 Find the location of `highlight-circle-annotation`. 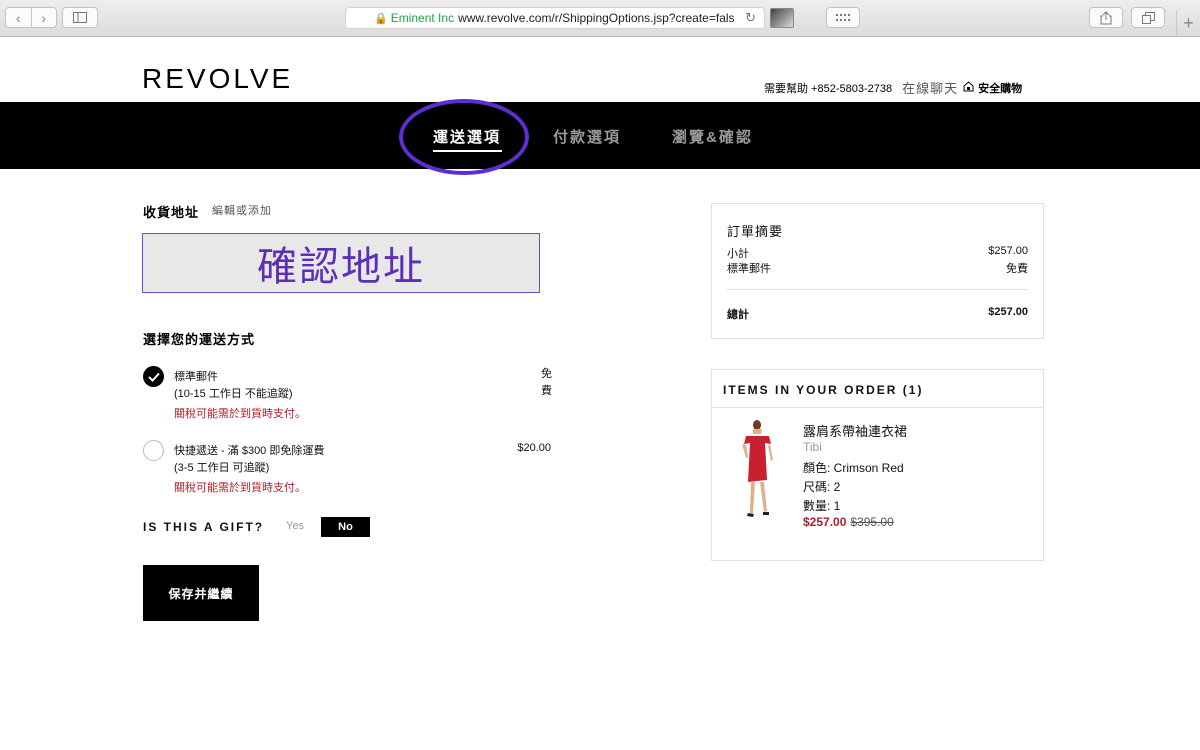

highlight-circle-annotation is located at coordinates (464, 137).